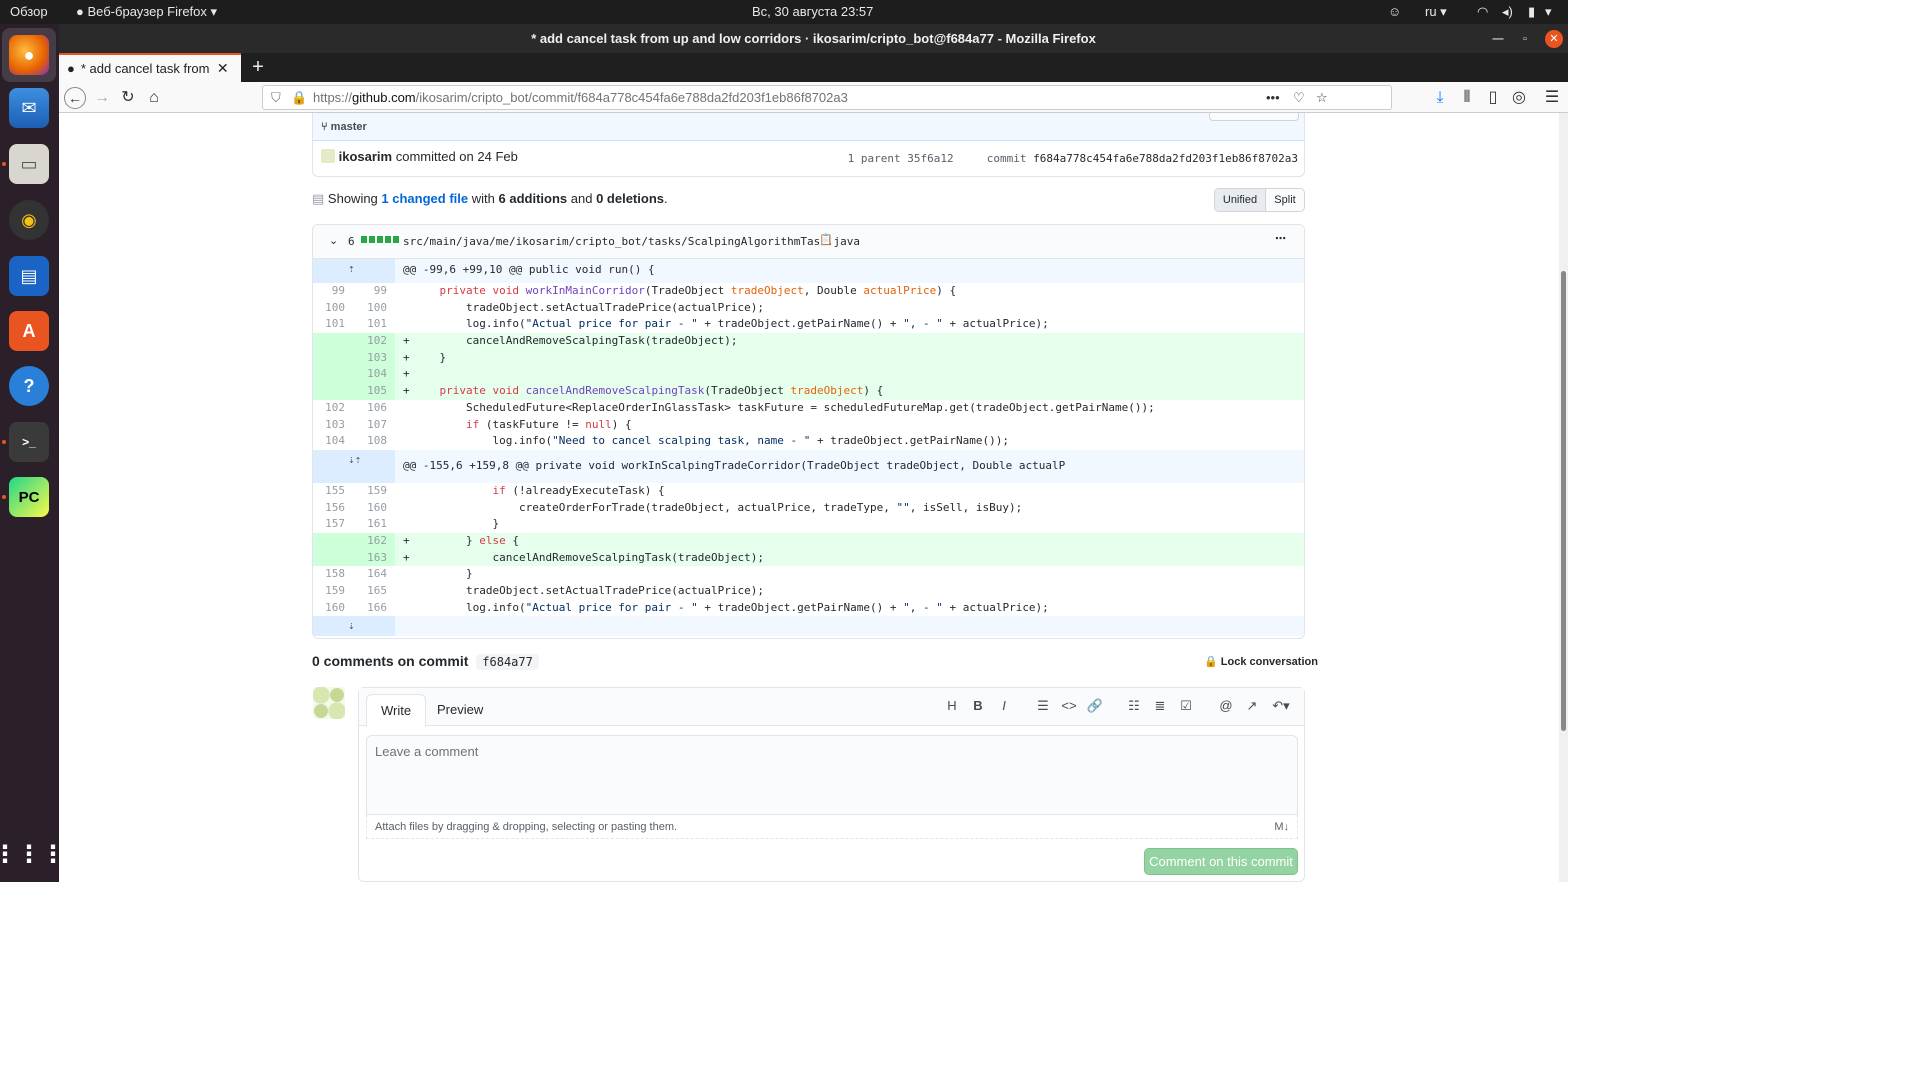 The width and height of the screenshot is (1920, 1080). What do you see at coordinates (329, 574) in the screenshot?
I see `old-line-number: 158` at bounding box center [329, 574].